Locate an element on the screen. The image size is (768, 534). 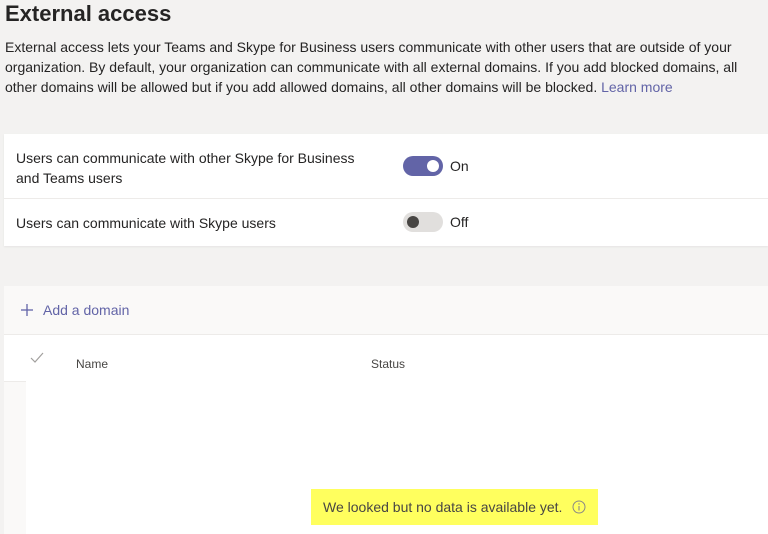
domain-table-header: Name Status is located at coordinates (386, 358).